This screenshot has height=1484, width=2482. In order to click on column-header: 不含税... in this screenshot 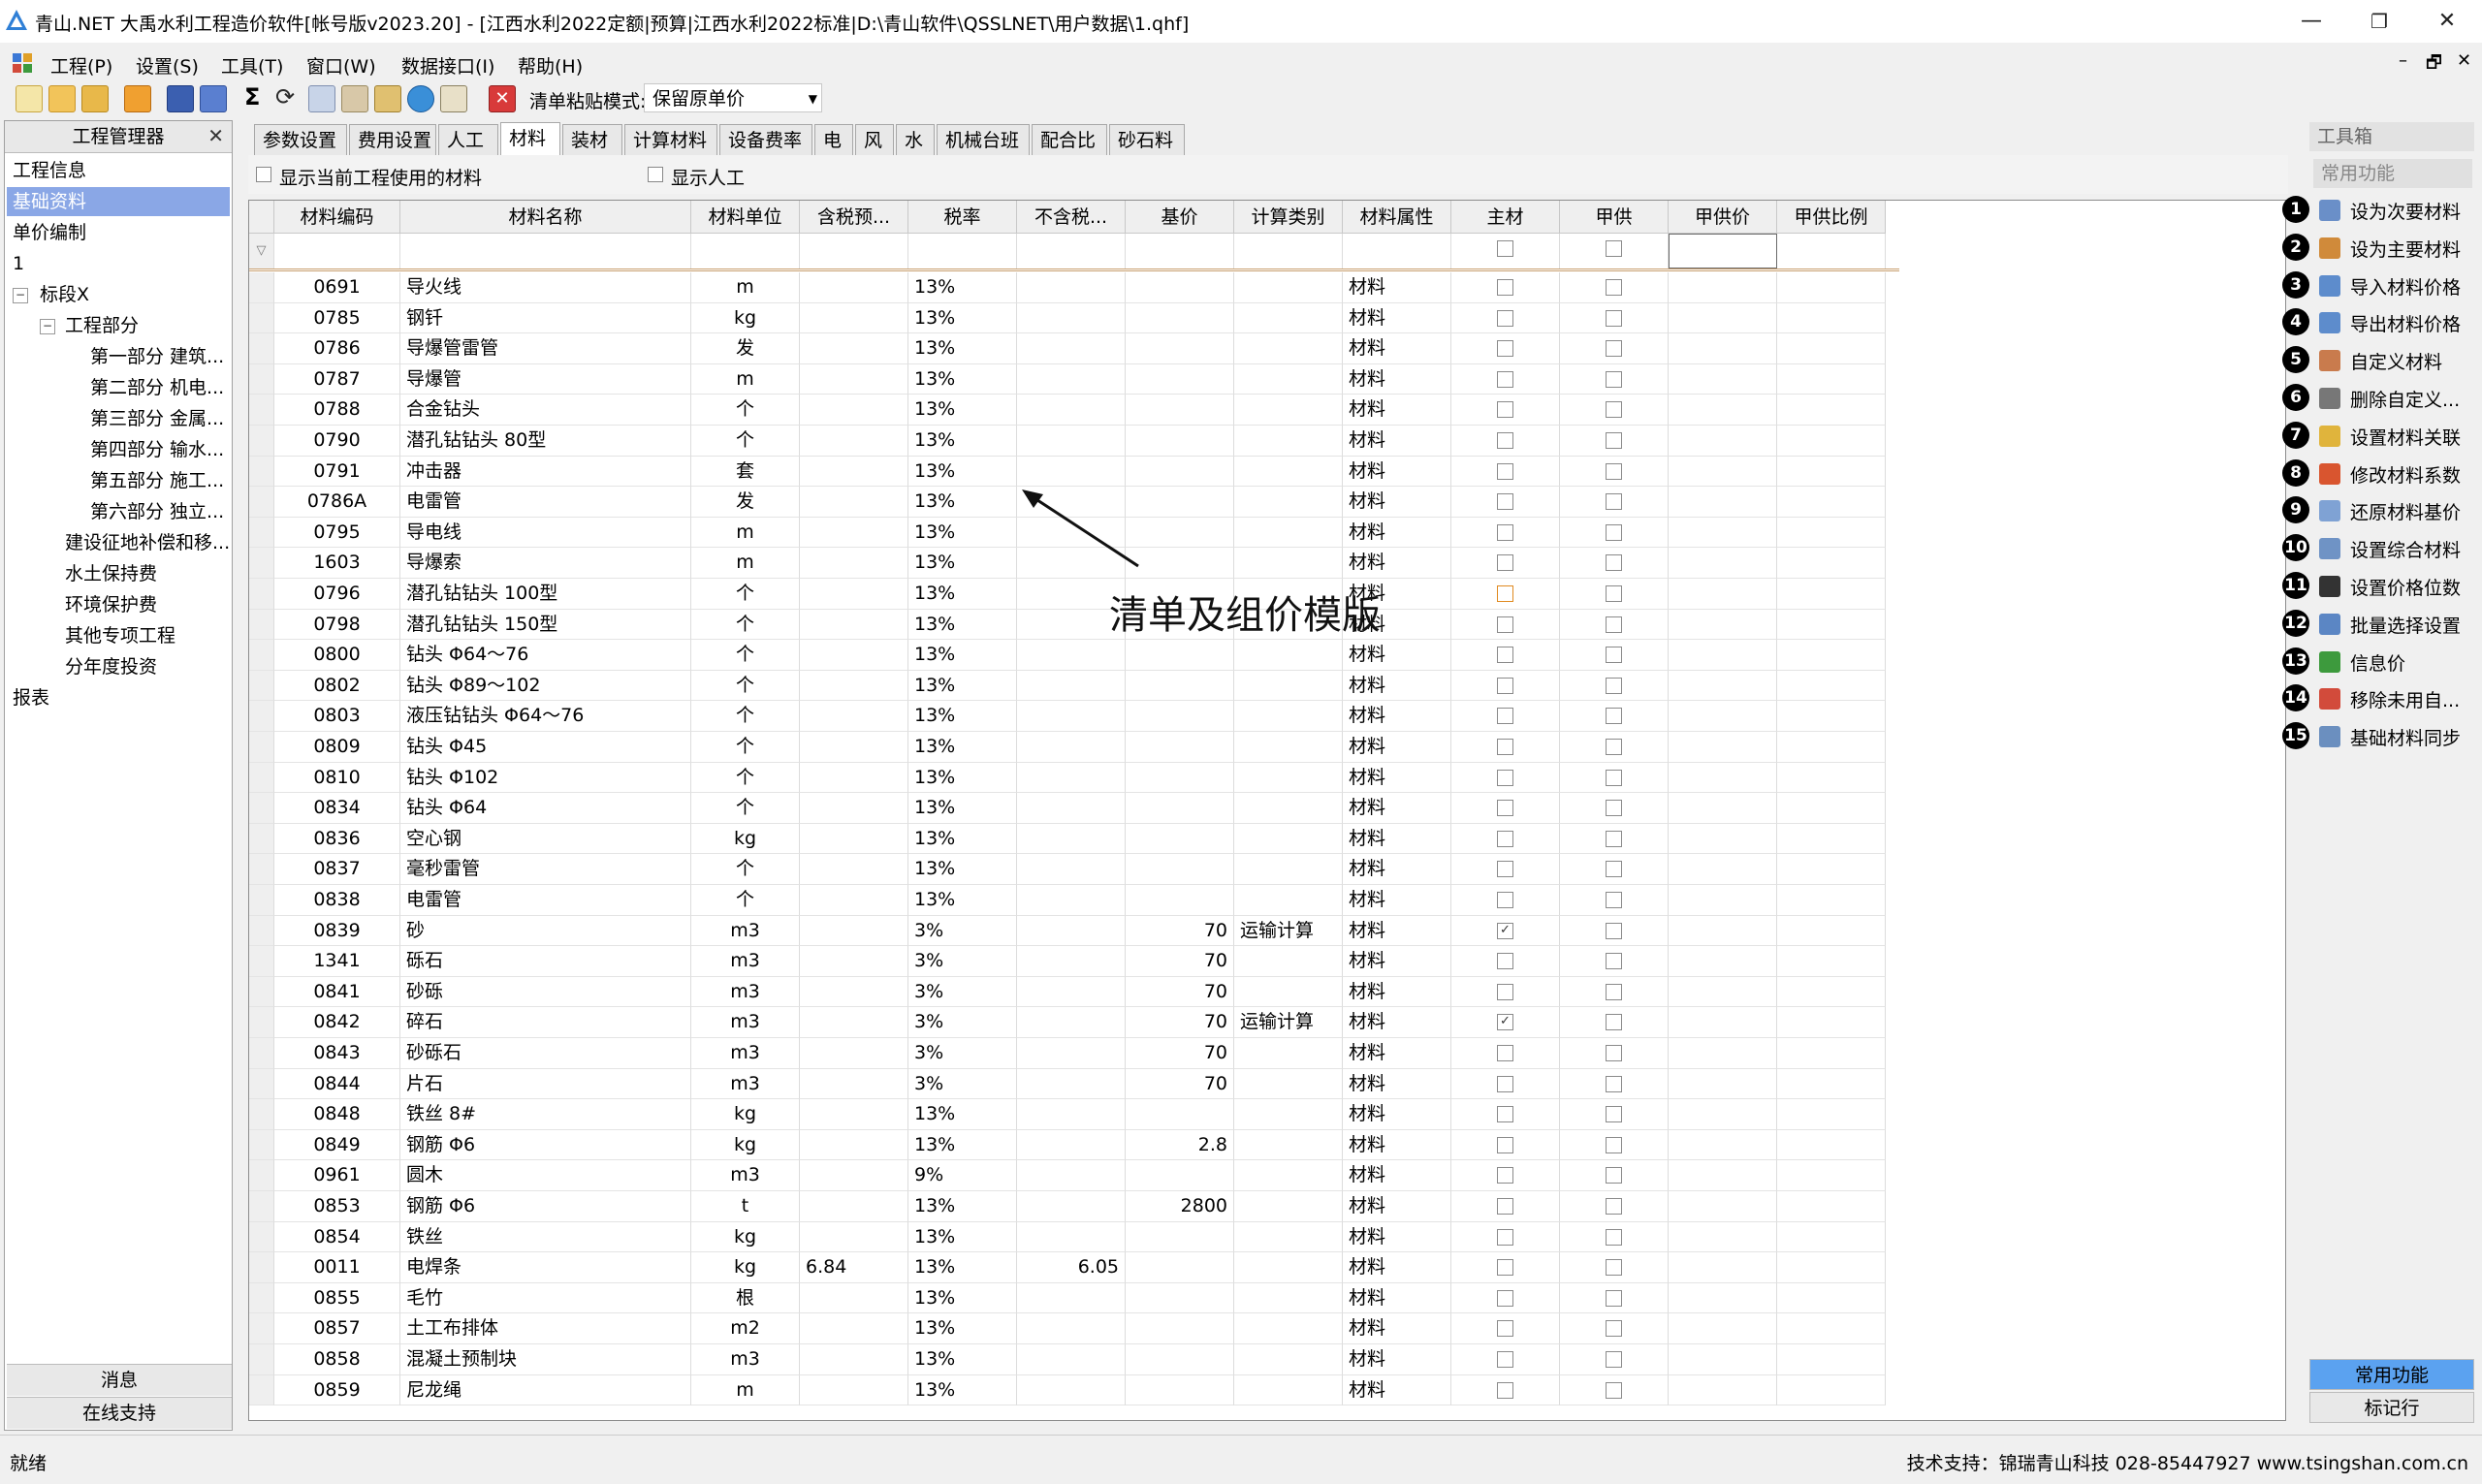, I will do `click(1071, 218)`.